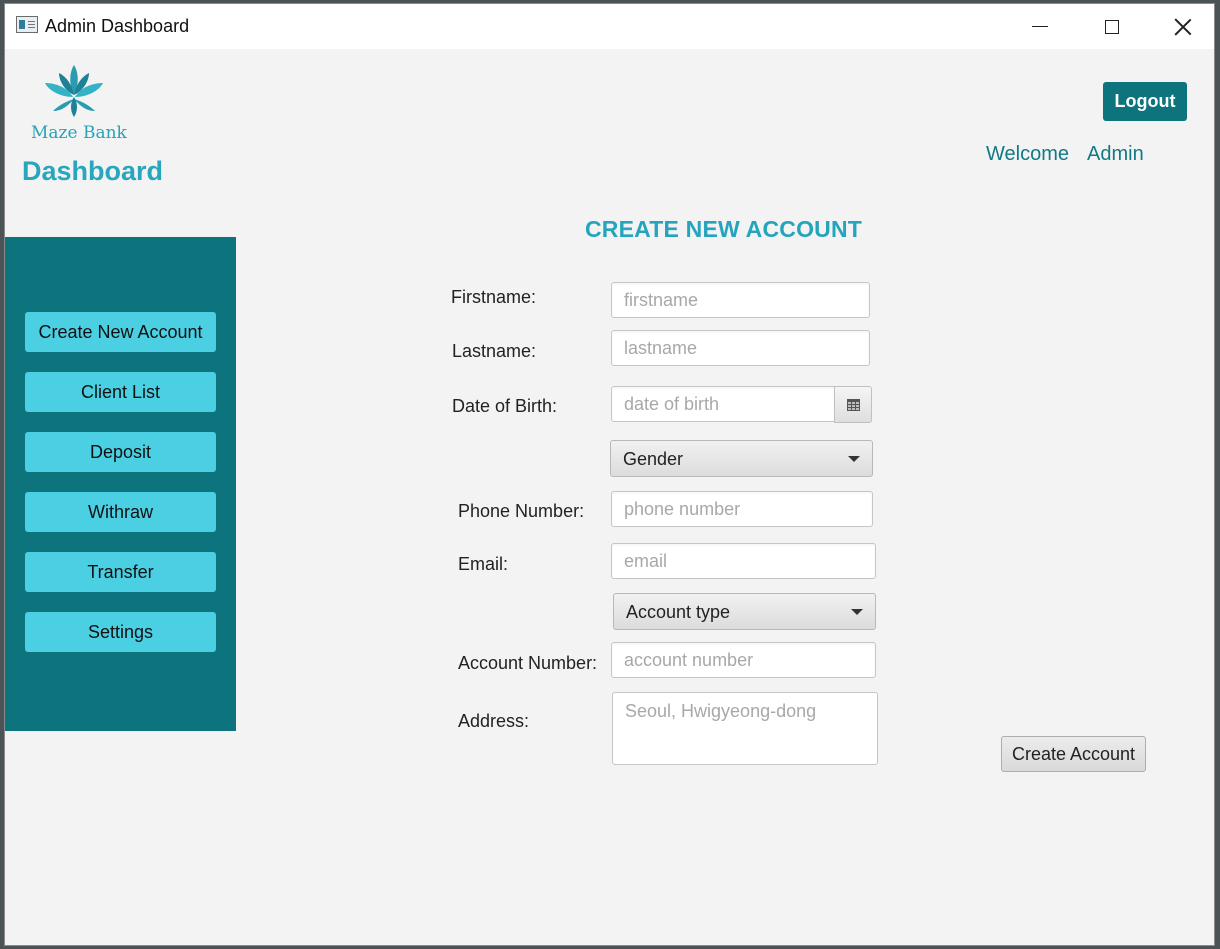  What do you see at coordinates (494, 297) in the screenshot?
I see `firstname-label: Firstname:` at bounding box center [494, 297].